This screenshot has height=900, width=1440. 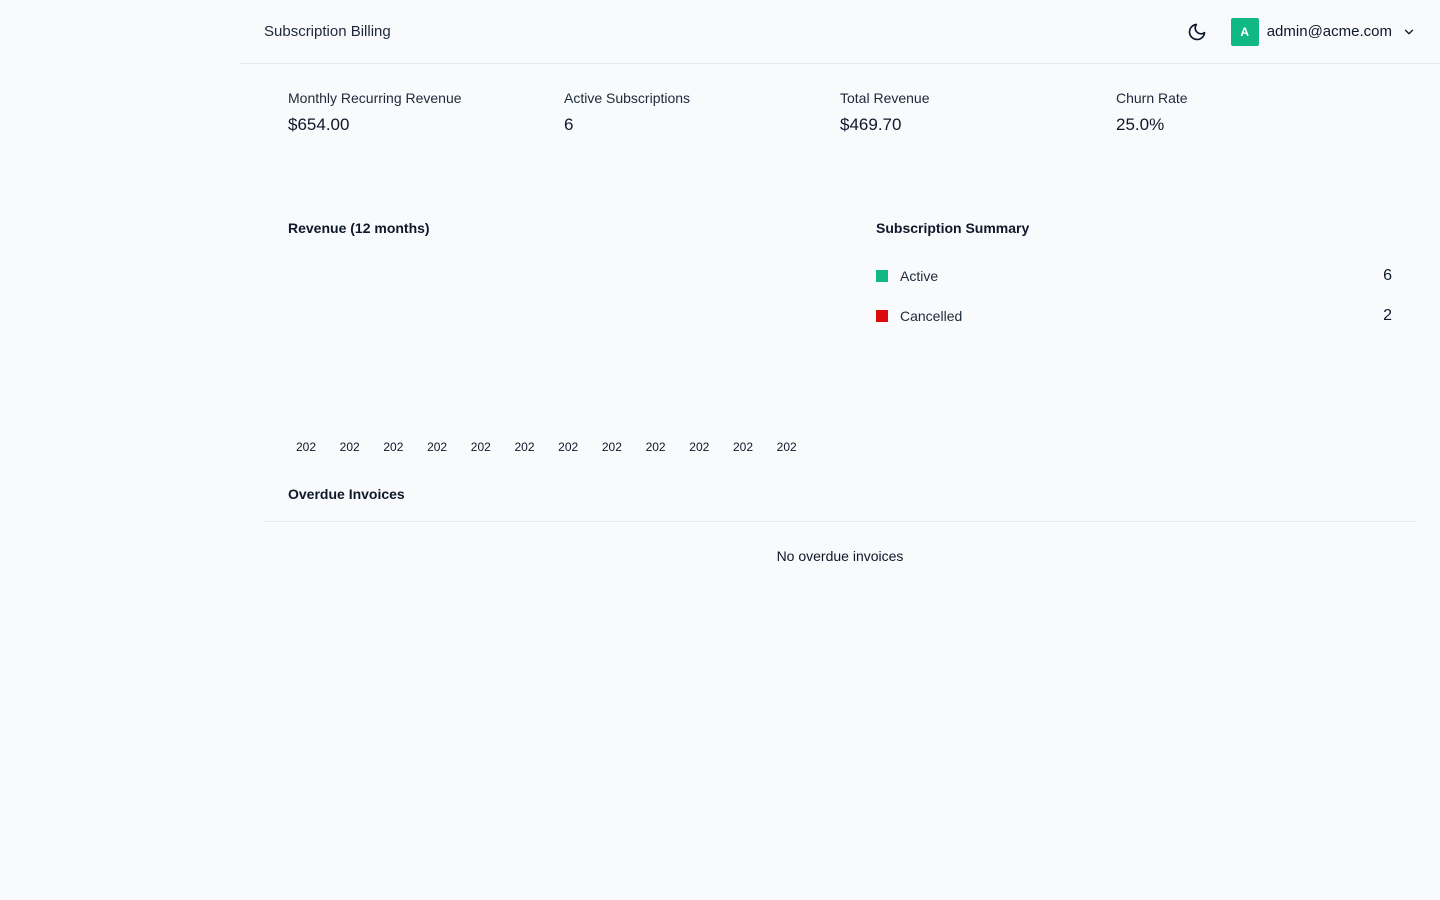 I want to click on active-swatch, so click(x=882, y=276).